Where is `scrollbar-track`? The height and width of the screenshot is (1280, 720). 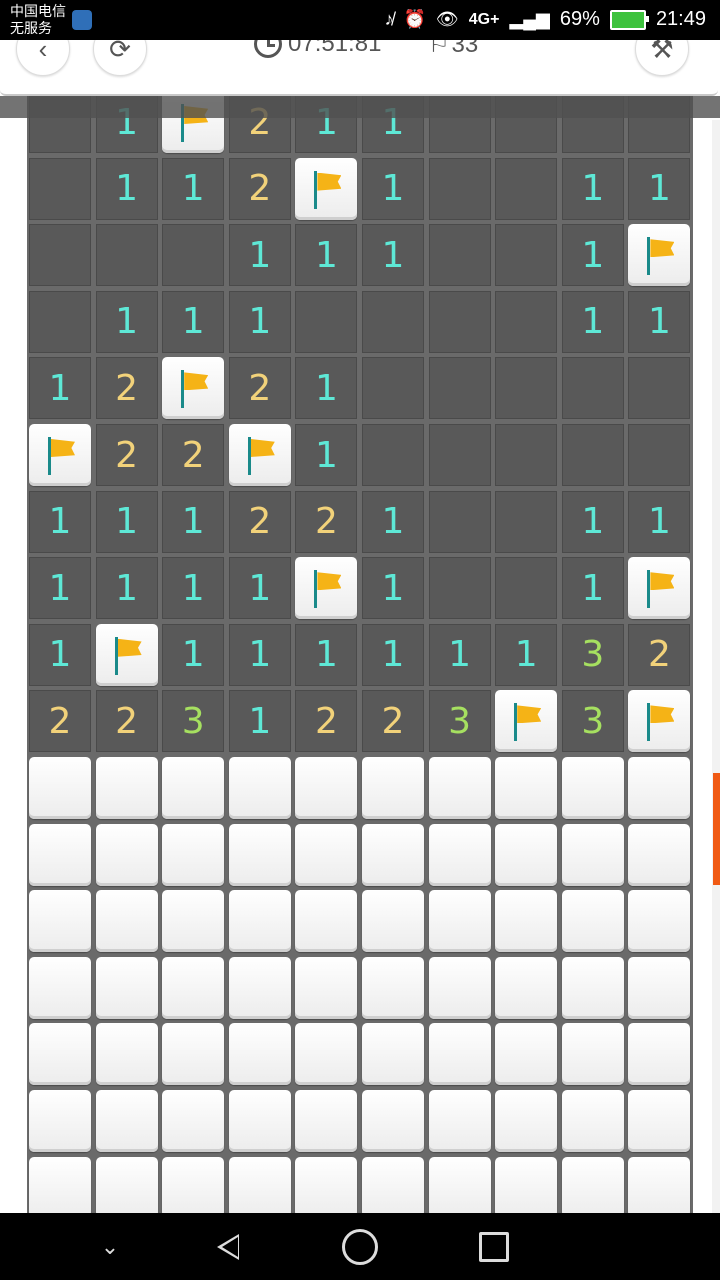 scrollbar-track is located at coordinates (716, 666).